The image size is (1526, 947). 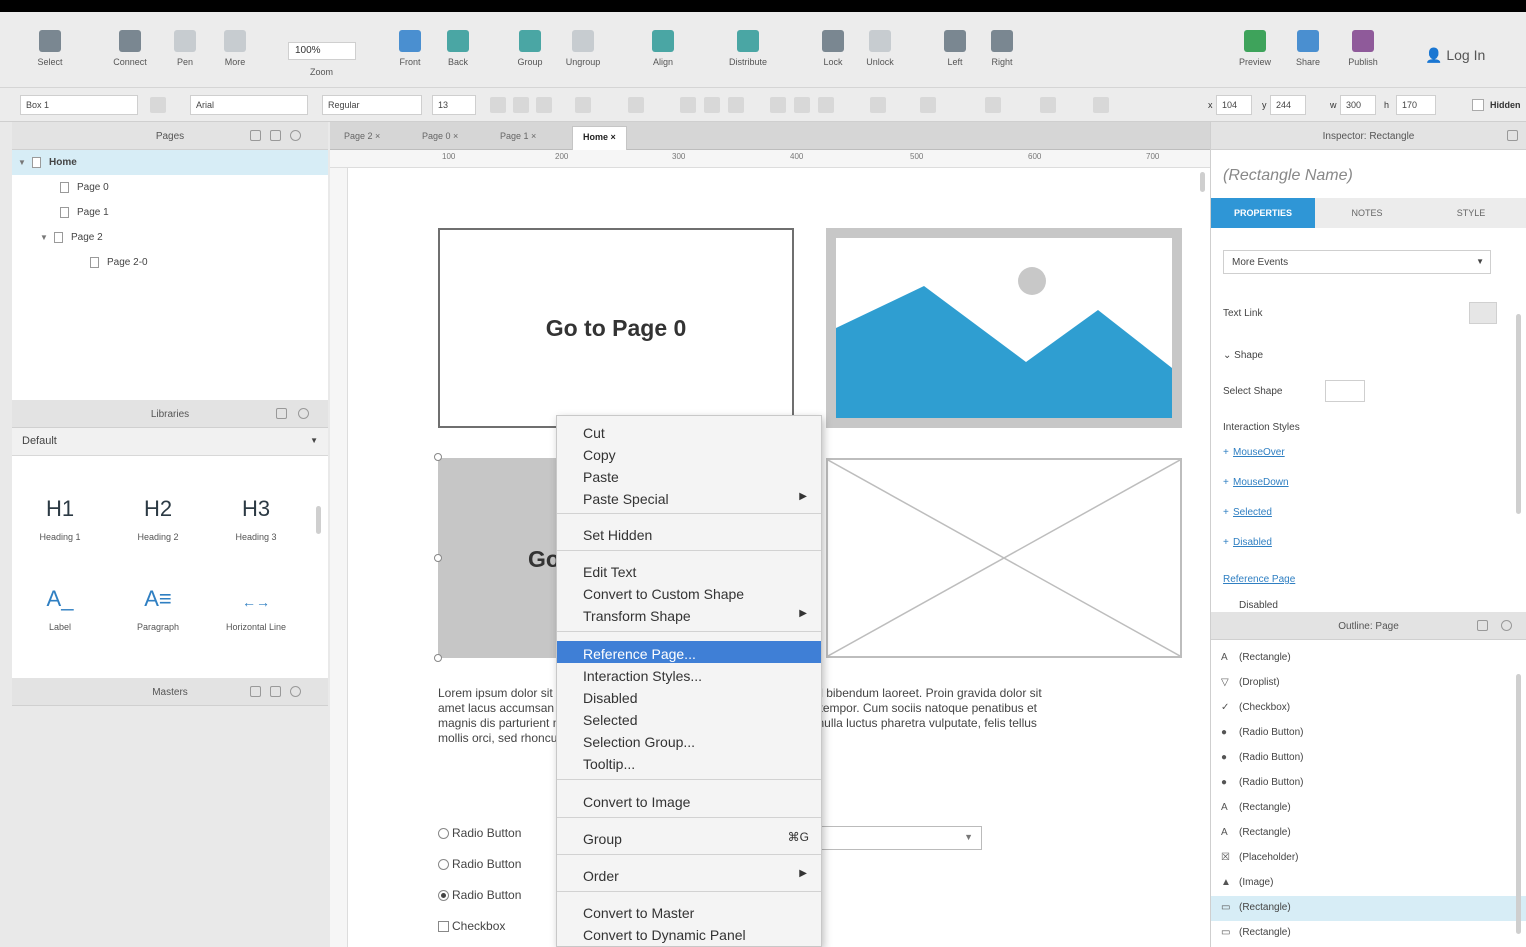 What do you see at coordinates (689, 431) in the screenshot?
I see `menu-item-cut: Cut` at bounding box center [689, 431].